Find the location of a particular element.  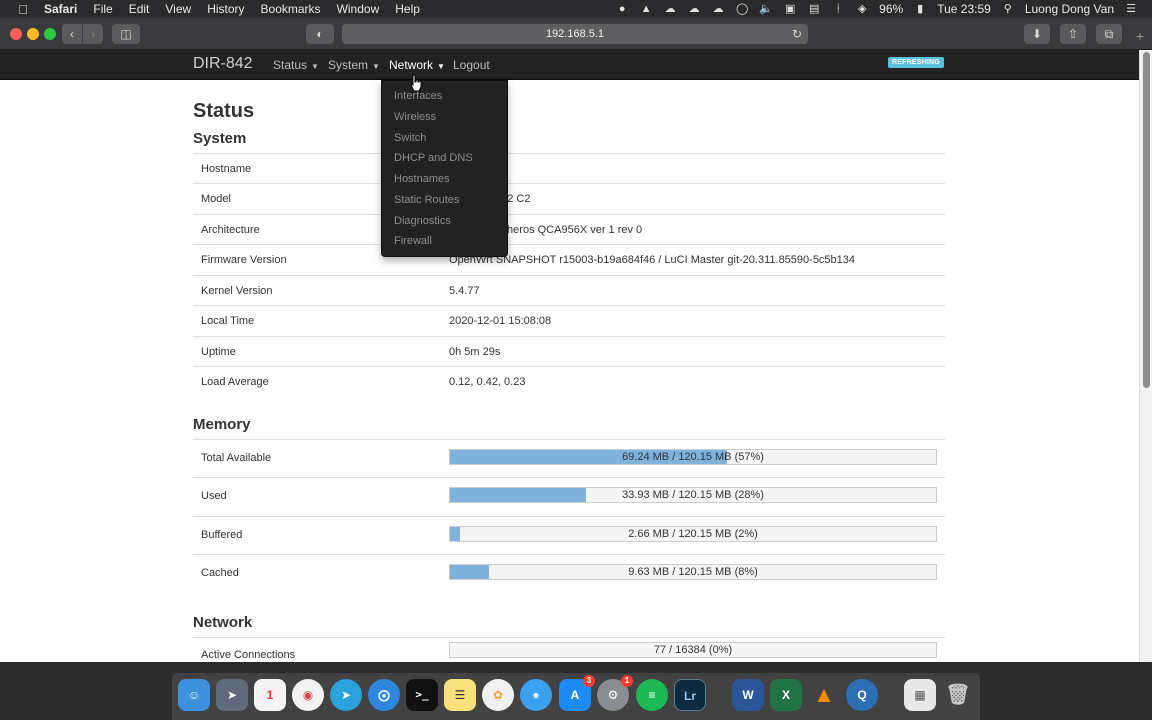

menu-item-hostnames: Hostnames is located at coordinates (422, 179).